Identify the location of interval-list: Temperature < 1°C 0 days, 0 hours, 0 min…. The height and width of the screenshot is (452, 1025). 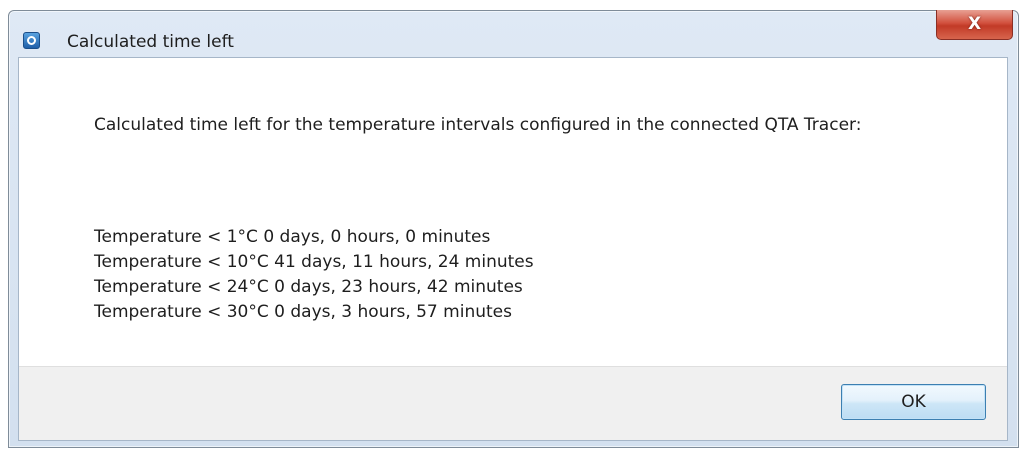
(314, 275).